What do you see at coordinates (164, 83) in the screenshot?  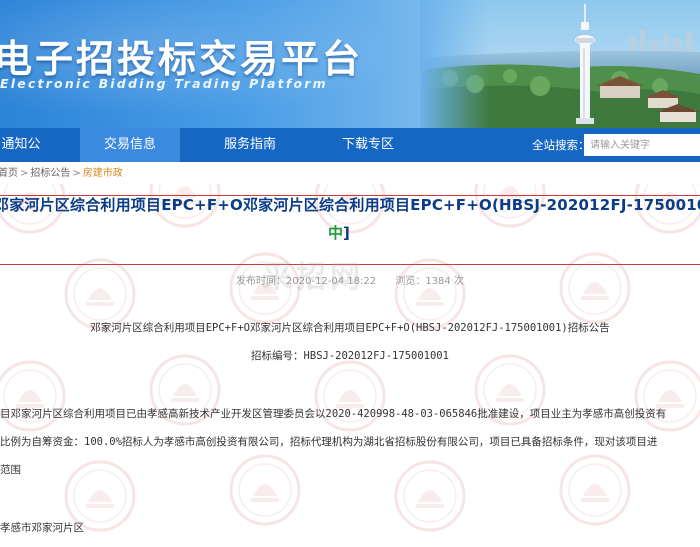 I see `site-subtitle: Electronic Bidding Trading Platform` at bounding box center [164, 83].